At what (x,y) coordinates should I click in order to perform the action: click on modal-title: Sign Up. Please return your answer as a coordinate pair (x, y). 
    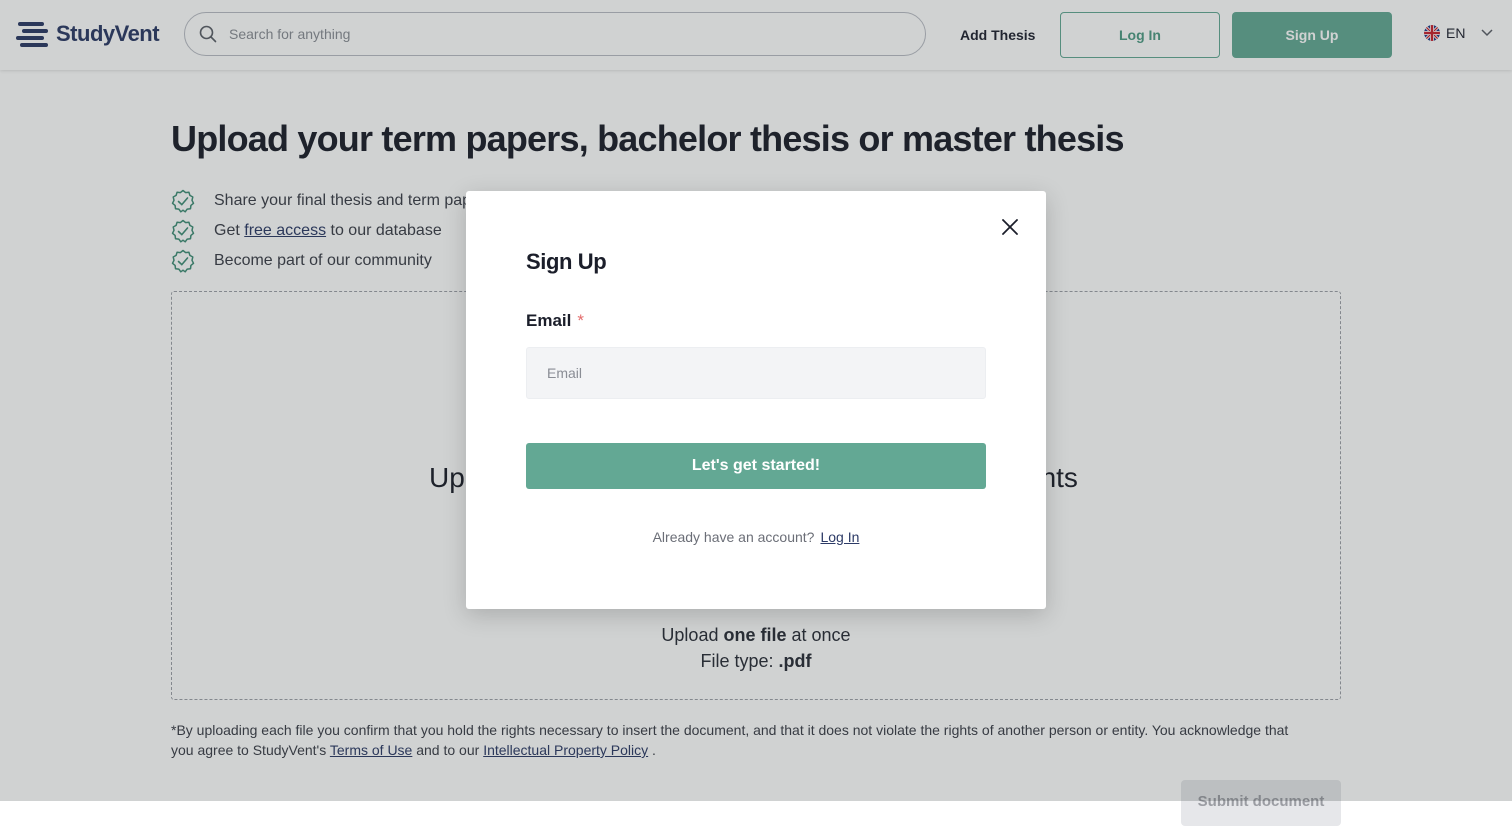
    Looking at the image, I should click on (566, 261).